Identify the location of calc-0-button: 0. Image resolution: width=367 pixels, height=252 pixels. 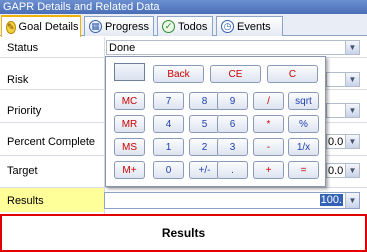
(168, 170).